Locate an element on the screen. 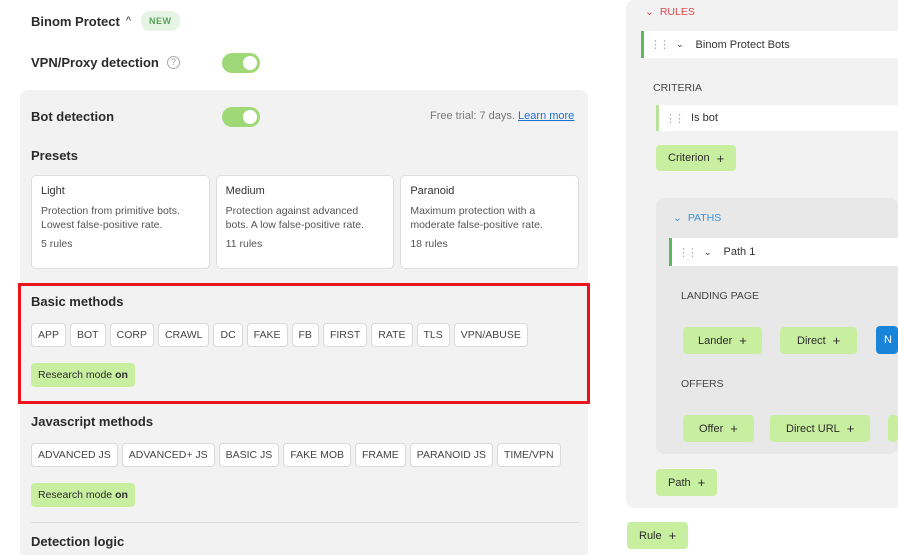  help-icon: ? is located at coordinates (173, 62).